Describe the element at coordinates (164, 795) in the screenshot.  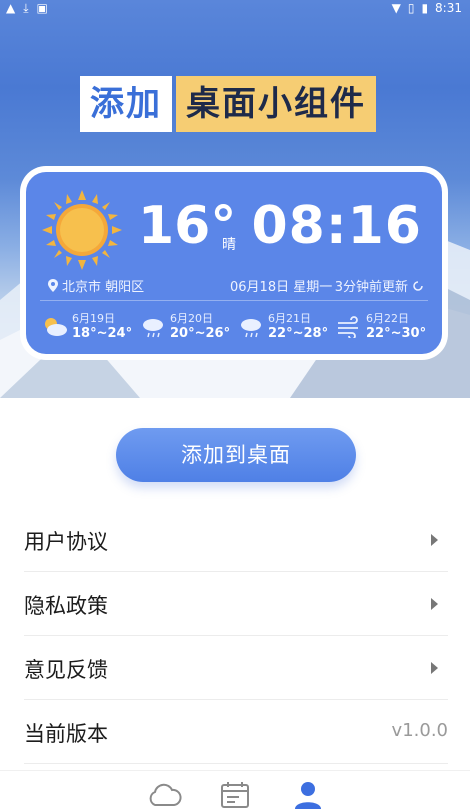
I see `cloud-icon` at that location.